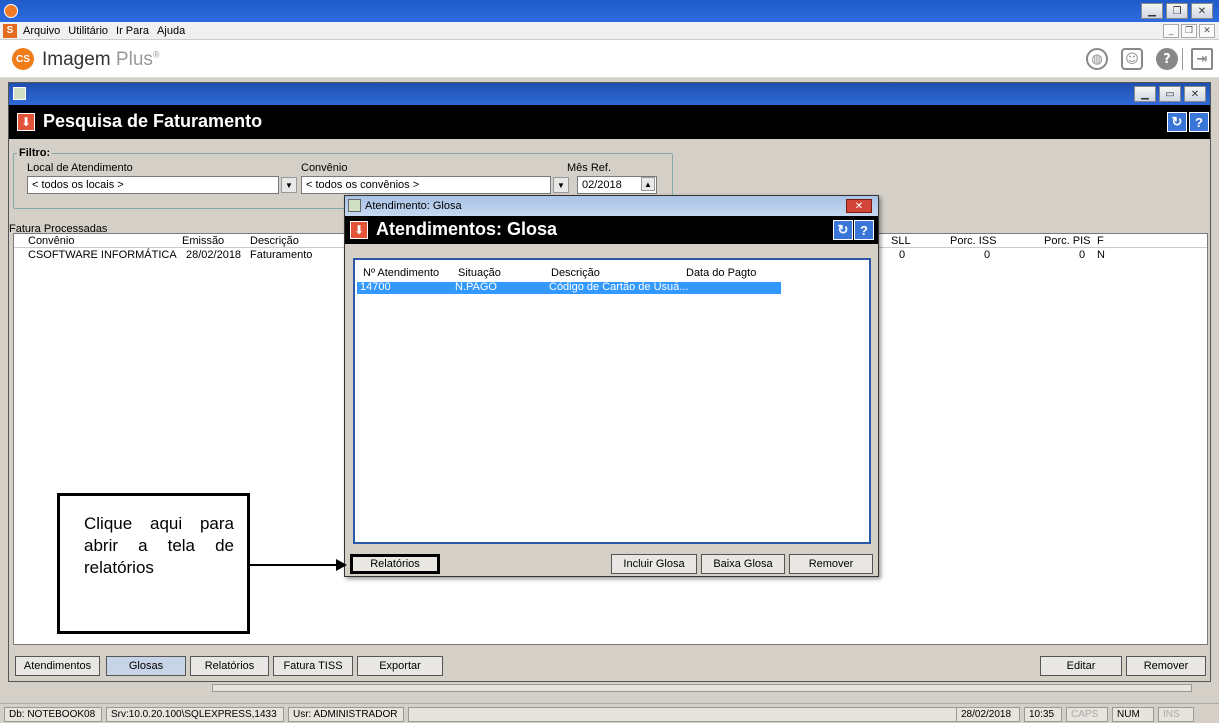 The height and width of the screenshot is (723, 1219). I want to click on mes-spinner-icon: ▲, so click(648, 184).